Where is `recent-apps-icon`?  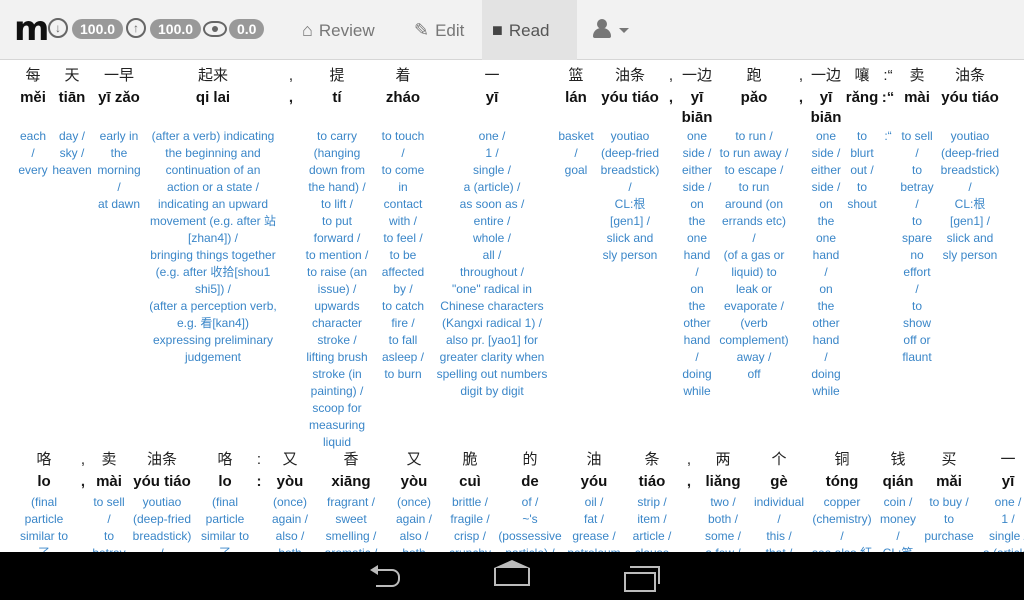
recent-apps-icon is located at coordinates (642, 579).